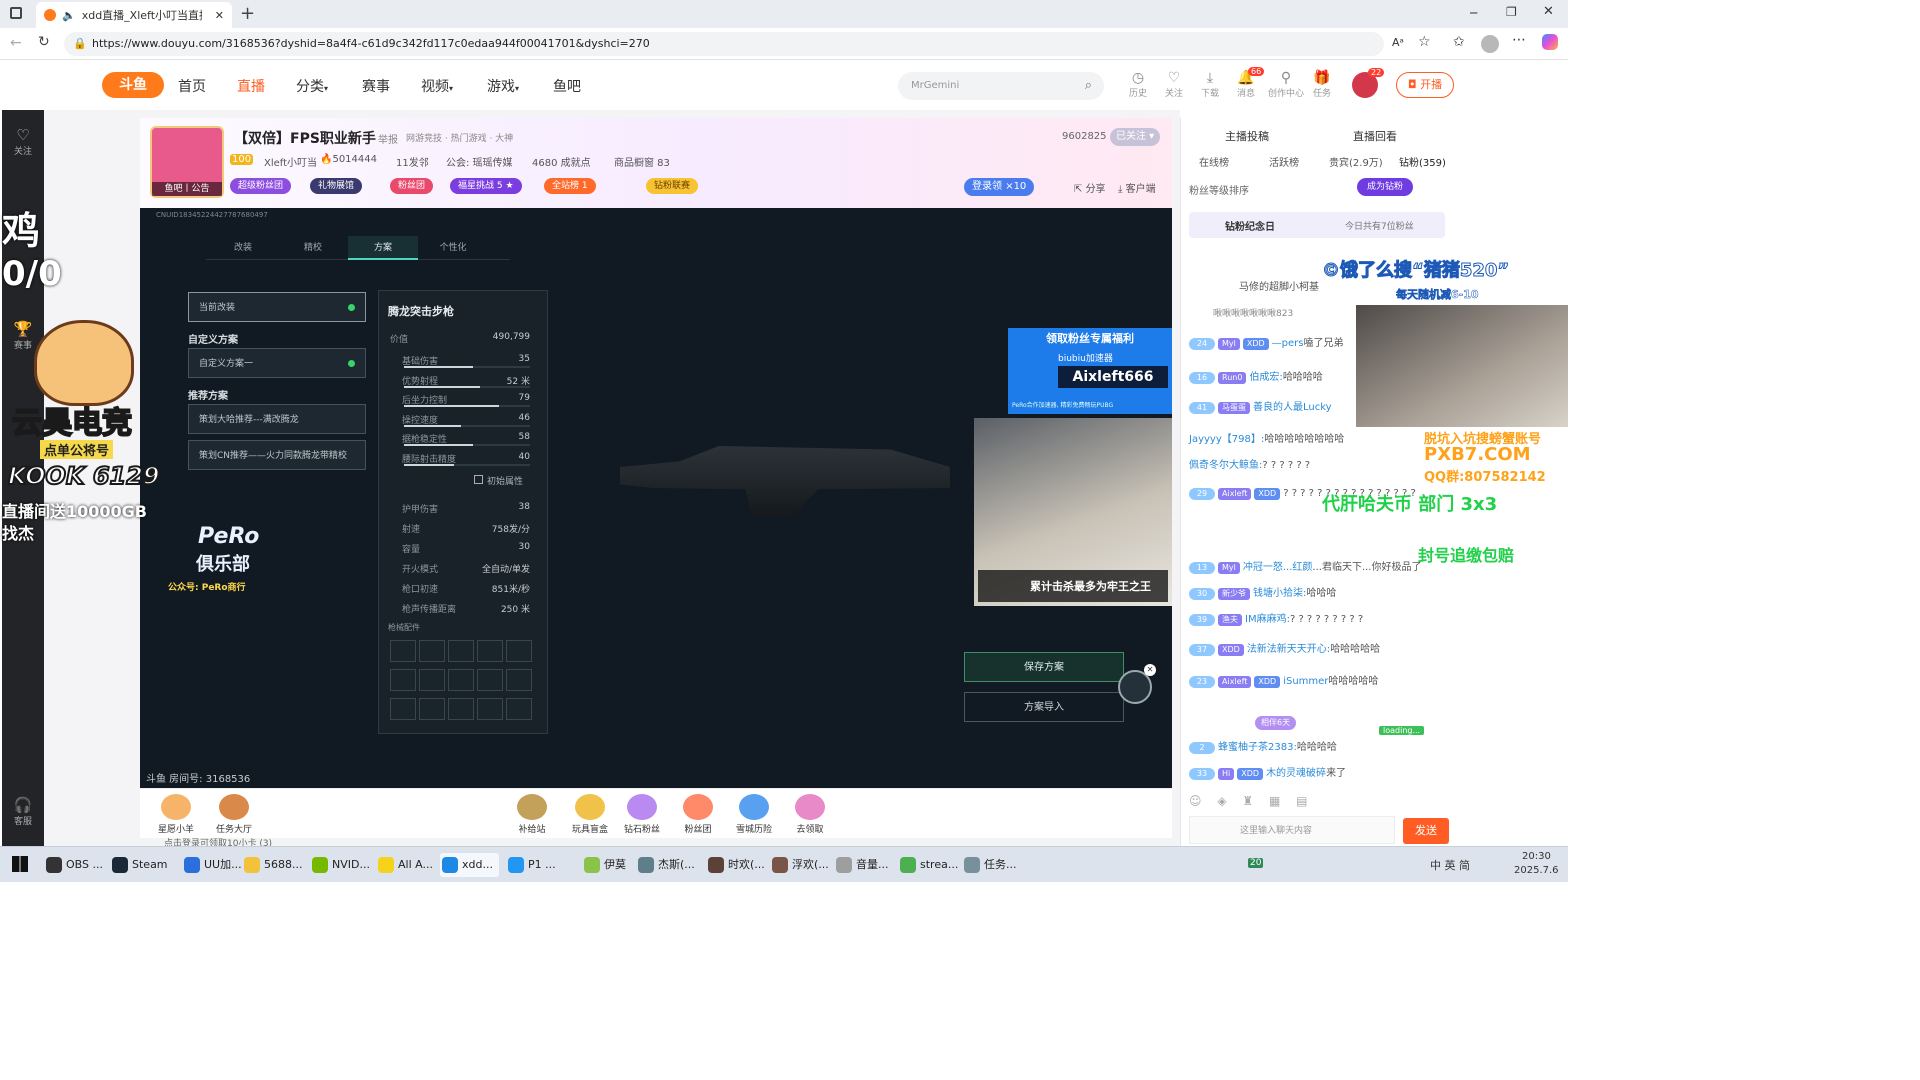 Image resolution: width=1920 pixels, height=1080 pixels. What do you see at coordinates (1267, 619) in the screenshot?
I see `chat-username: IM麻麻鸡:` at bounding box center [1267, 619].